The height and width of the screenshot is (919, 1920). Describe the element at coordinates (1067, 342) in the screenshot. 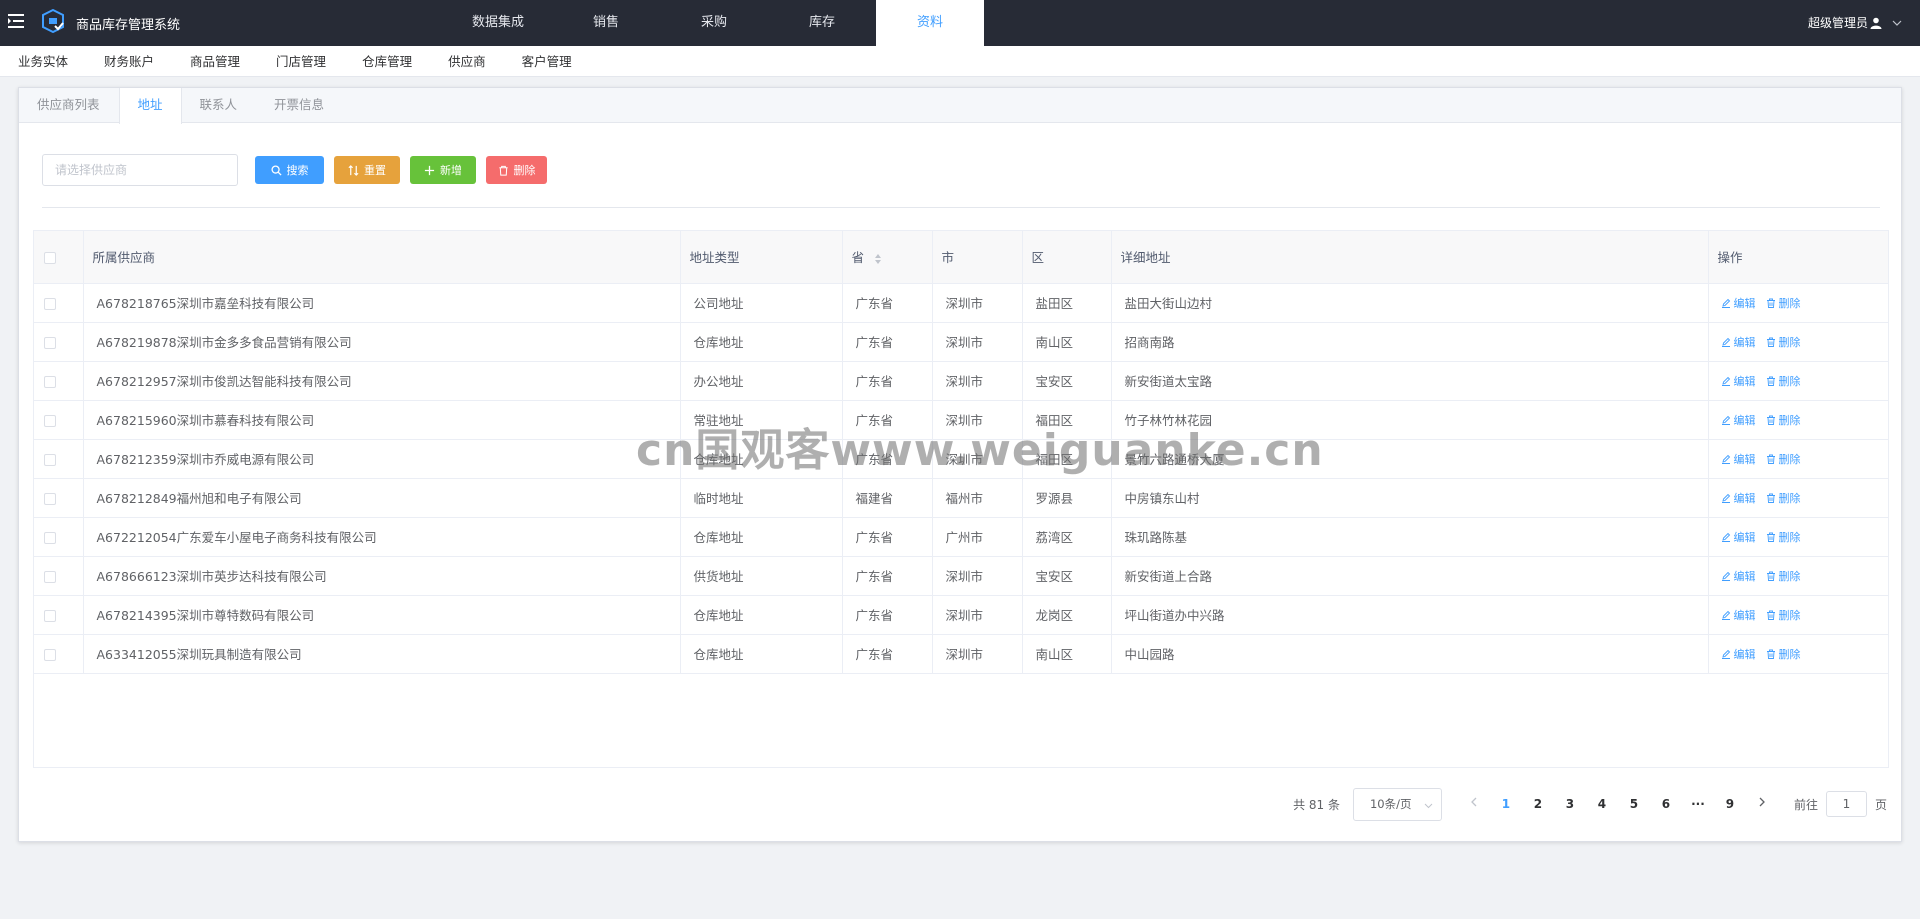

I see `cell-district: 南山区` at that location.